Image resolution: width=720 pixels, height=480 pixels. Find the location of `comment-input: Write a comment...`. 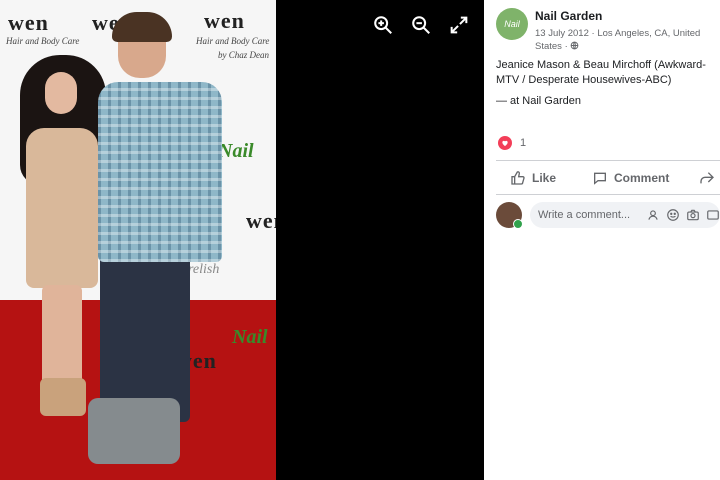

comment-input: Write a comment... is located at coordinates (625, 215).